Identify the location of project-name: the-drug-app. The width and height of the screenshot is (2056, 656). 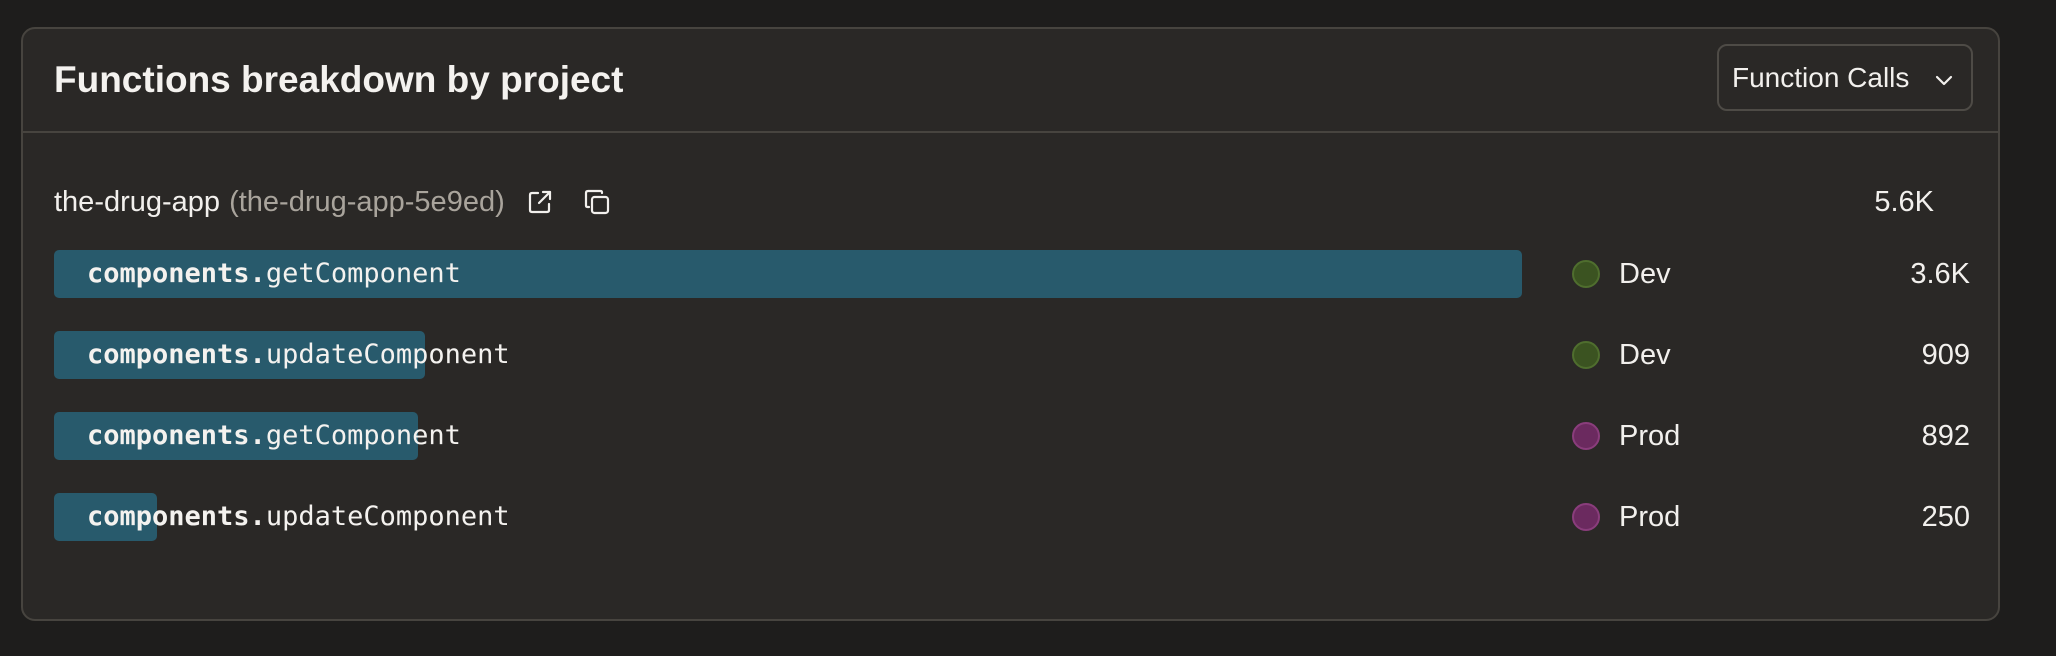
(137, 201).